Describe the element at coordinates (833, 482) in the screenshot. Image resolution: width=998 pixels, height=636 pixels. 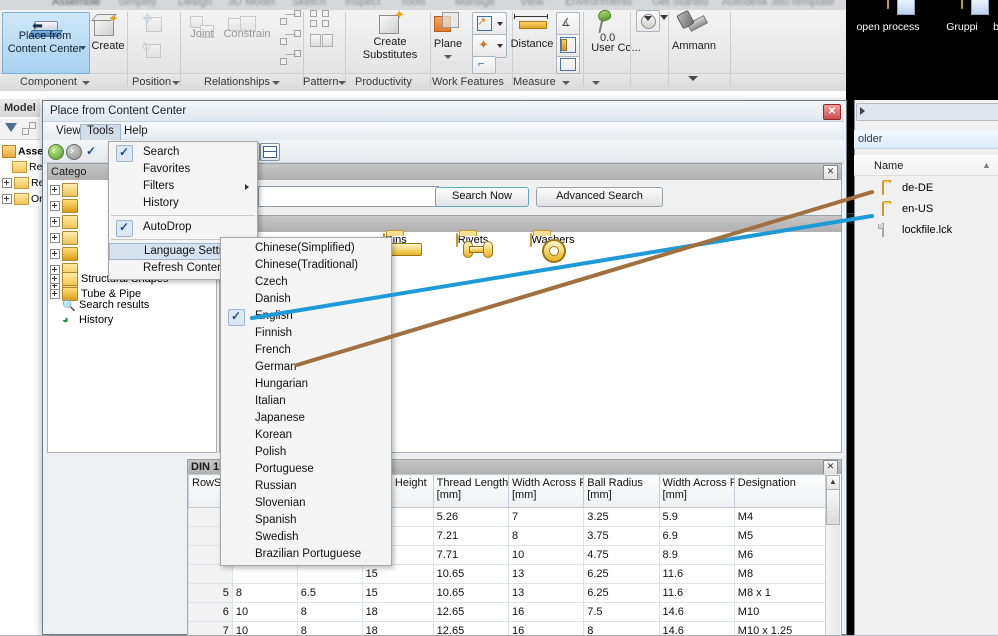
I see `scroll-up-icon: ▲` at that location.